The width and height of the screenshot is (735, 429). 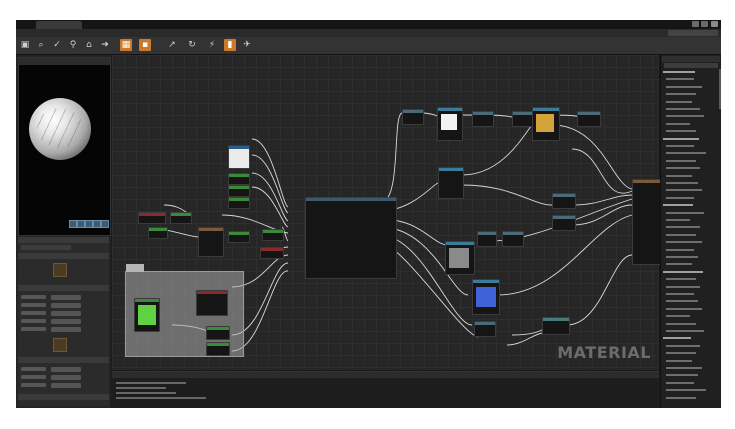 What do you see at coordinates (720, 89) in the screenshot?
I see `palette-scrollbar` at bounding box center [720, 89].